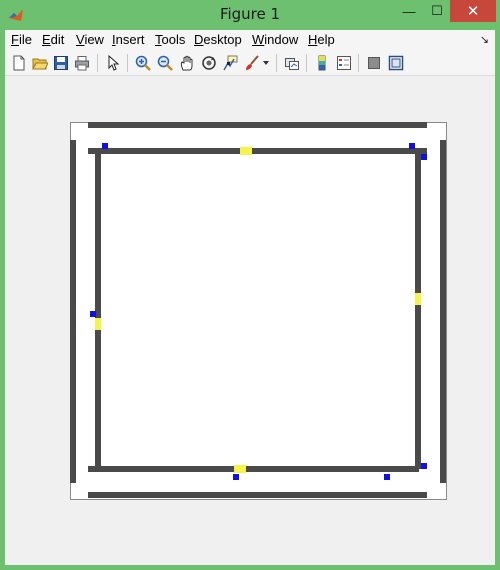 This screenshot has height=570, width=500. I want to click on figure-toolbar, so click(250, 63).